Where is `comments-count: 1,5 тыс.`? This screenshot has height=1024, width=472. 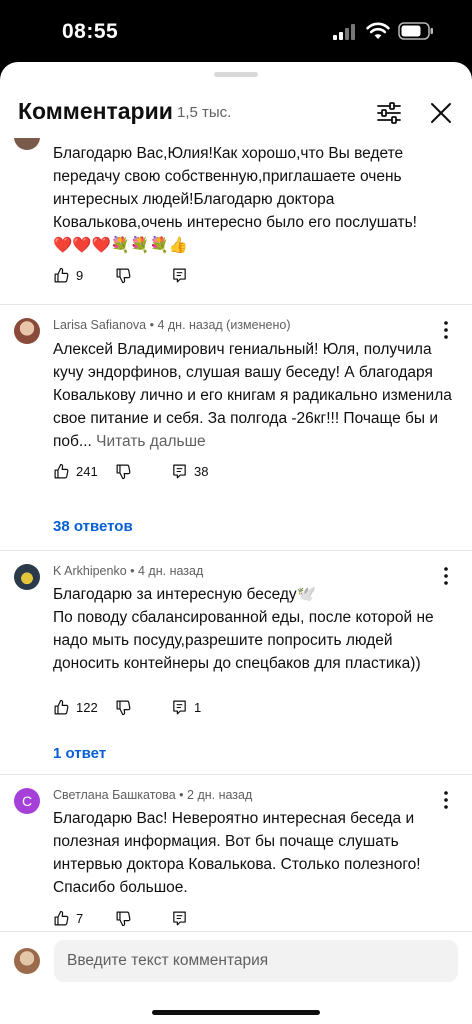 comments-count: 1,5 тыс. is located at coordinates (204, 112).